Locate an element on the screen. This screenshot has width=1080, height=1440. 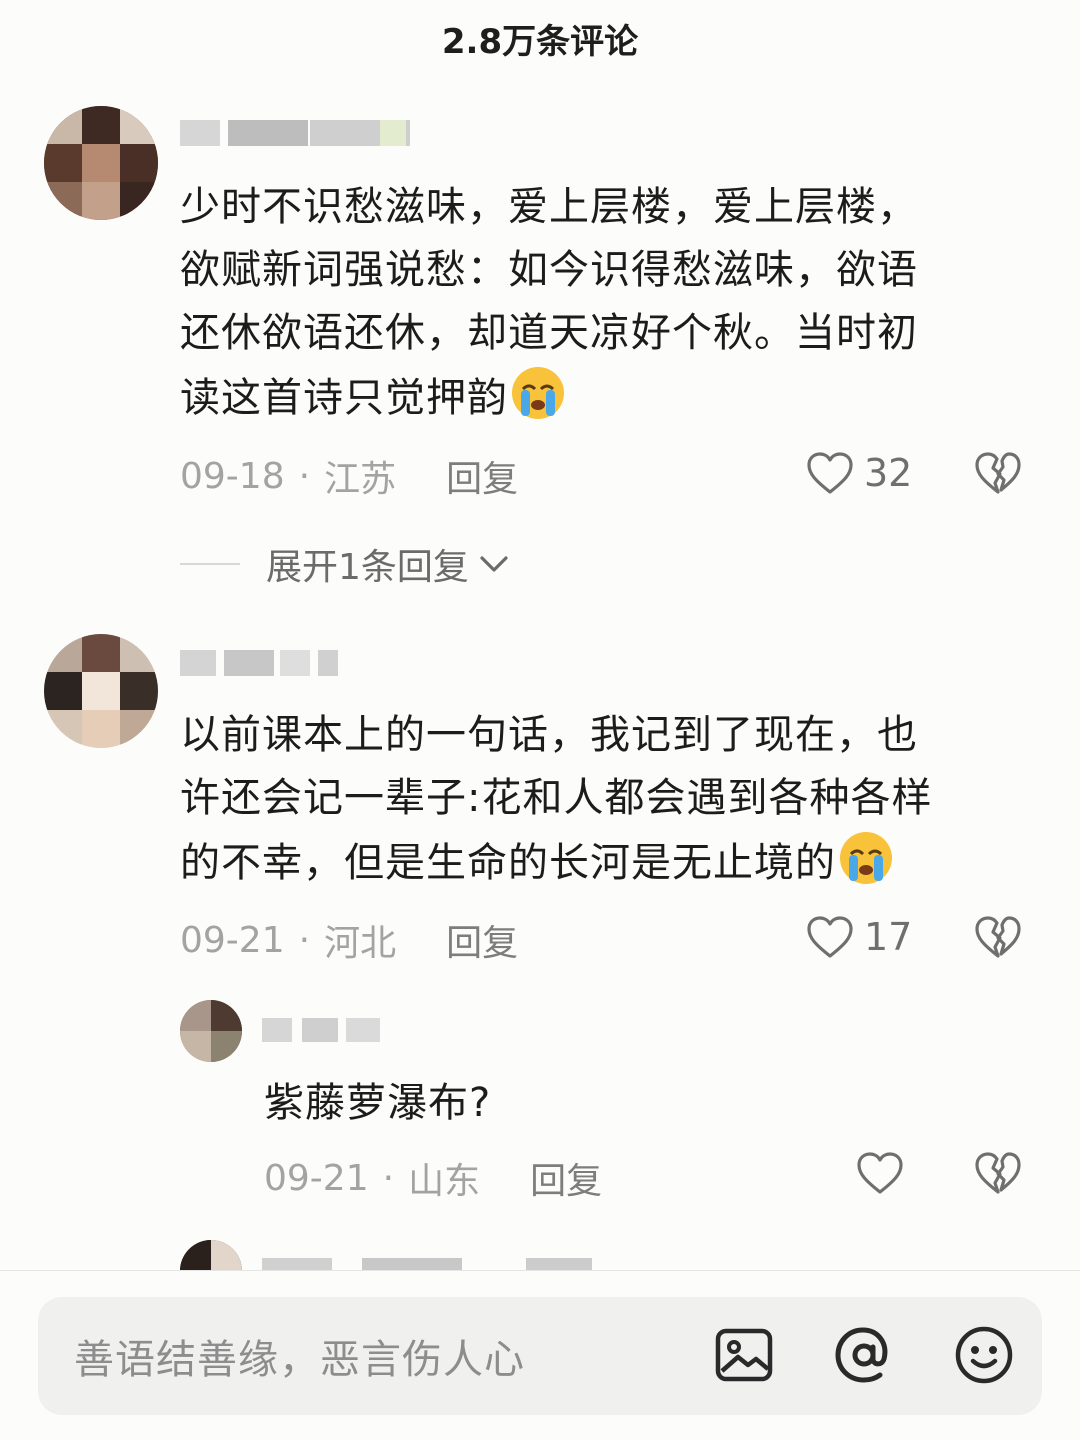
reply-text: 紫藤萝瀑布? is located at coordinates (378, 1103).